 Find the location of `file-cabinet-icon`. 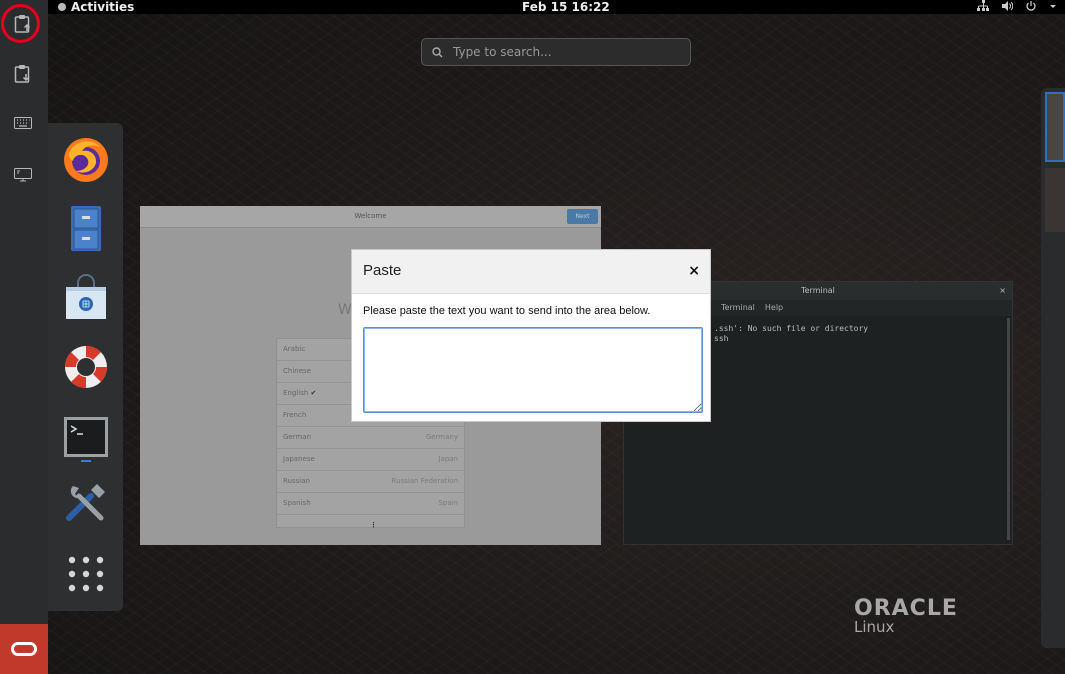

file-cabinet-icon is located at coordinates (86, 228).